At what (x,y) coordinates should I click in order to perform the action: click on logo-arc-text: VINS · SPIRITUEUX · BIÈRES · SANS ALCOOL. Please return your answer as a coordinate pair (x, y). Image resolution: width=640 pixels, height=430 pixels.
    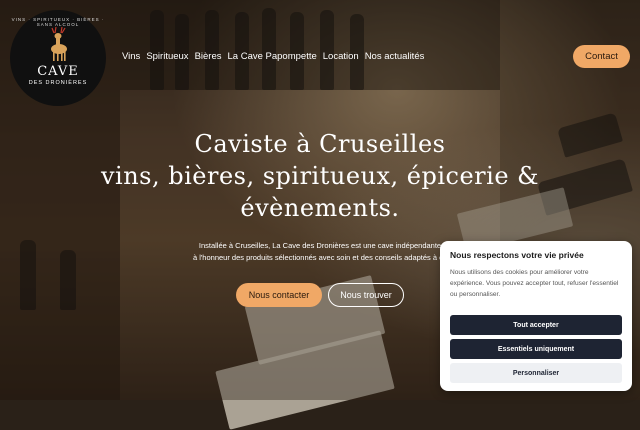
    Looking at the image, I should click on (58, 22).